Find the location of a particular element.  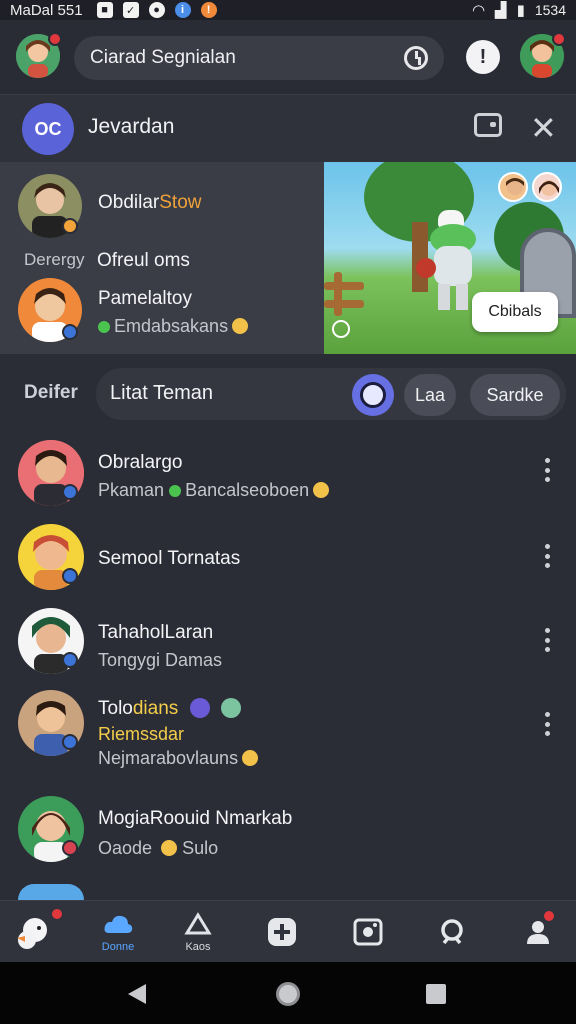

featured-caption-value: Ofreul oms is located at coordinates (143, 260).